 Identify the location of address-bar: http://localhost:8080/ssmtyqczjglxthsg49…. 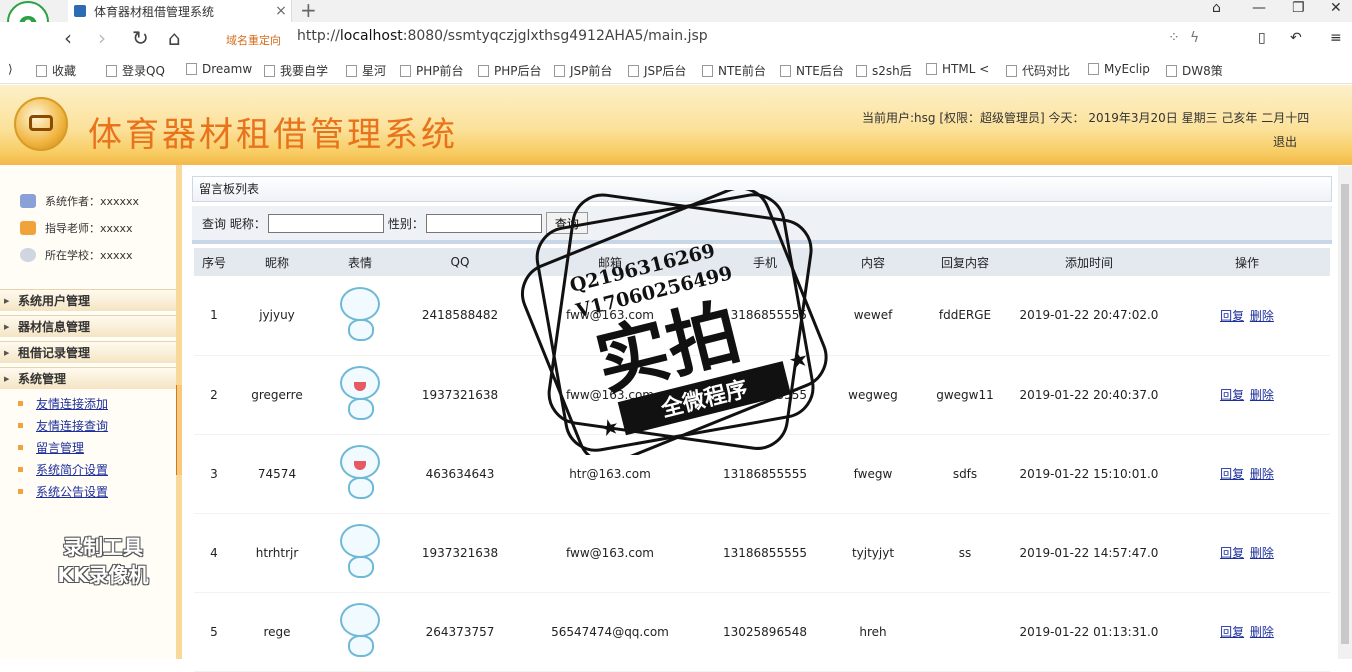
(502, 36).